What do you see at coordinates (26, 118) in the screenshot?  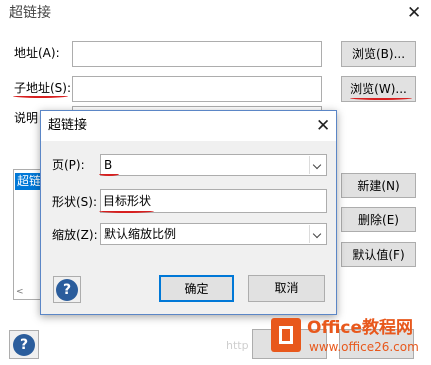 I see `description-label: 说明` at bounding box center [26, 118].